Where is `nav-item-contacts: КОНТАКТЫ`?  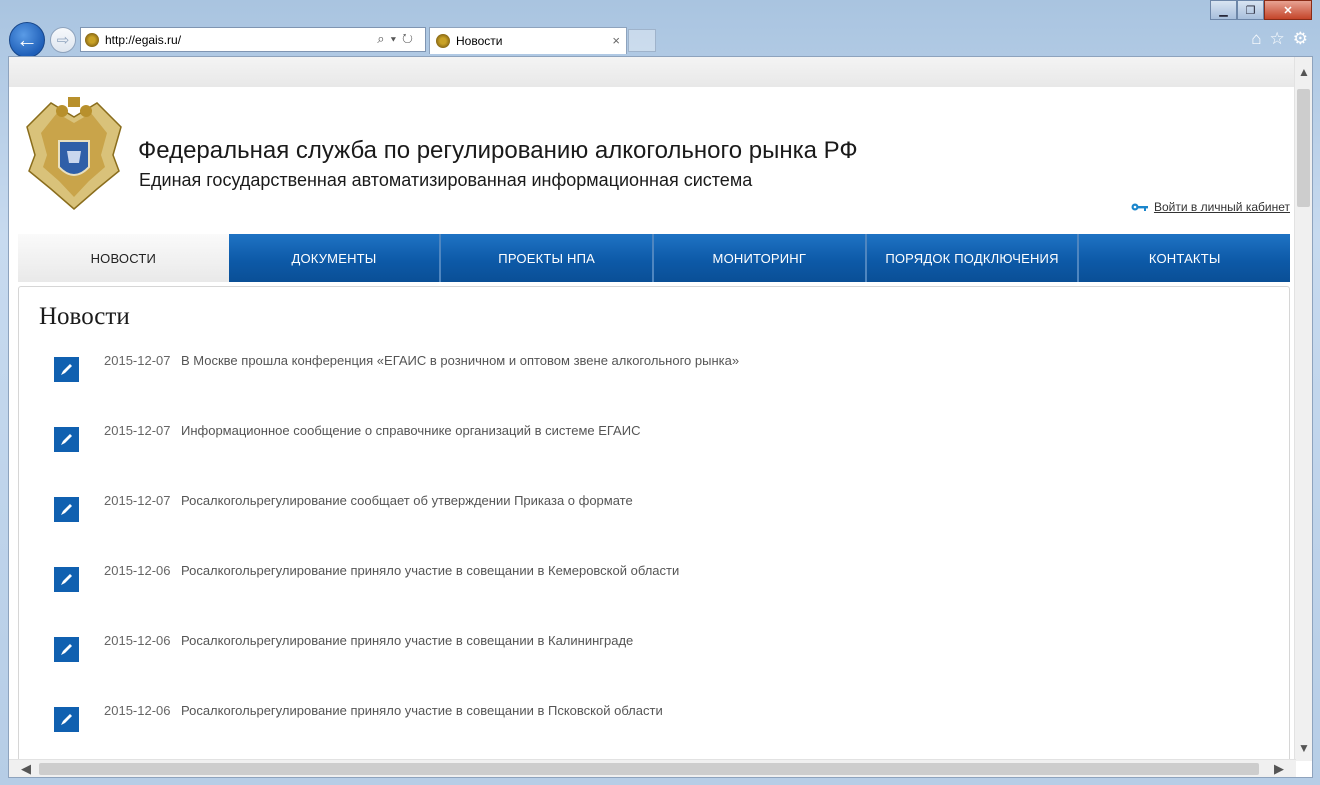
nav-item-contacts: КОНТАКТЫ is located at coordinates (1185, 258).